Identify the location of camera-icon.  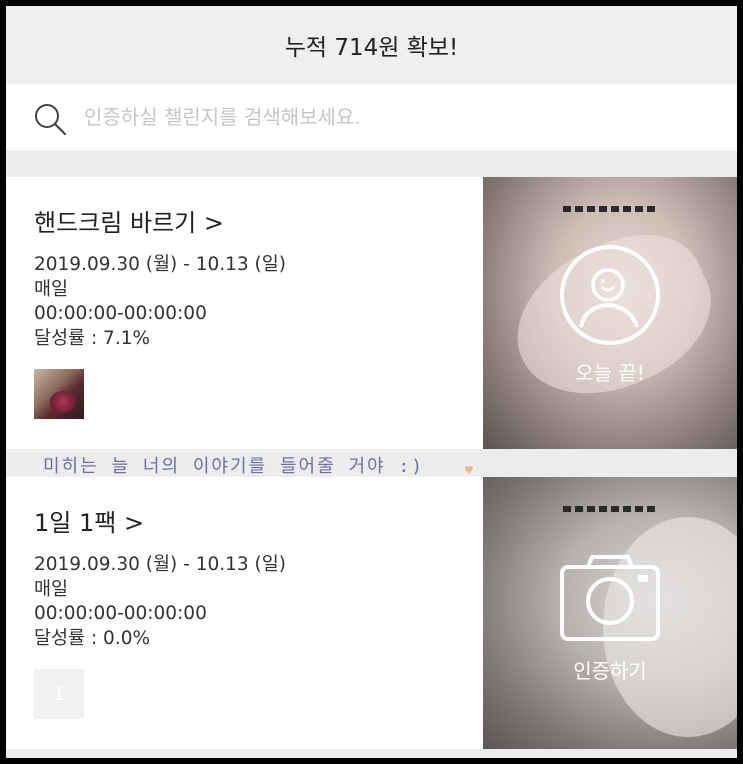
(610, 597).